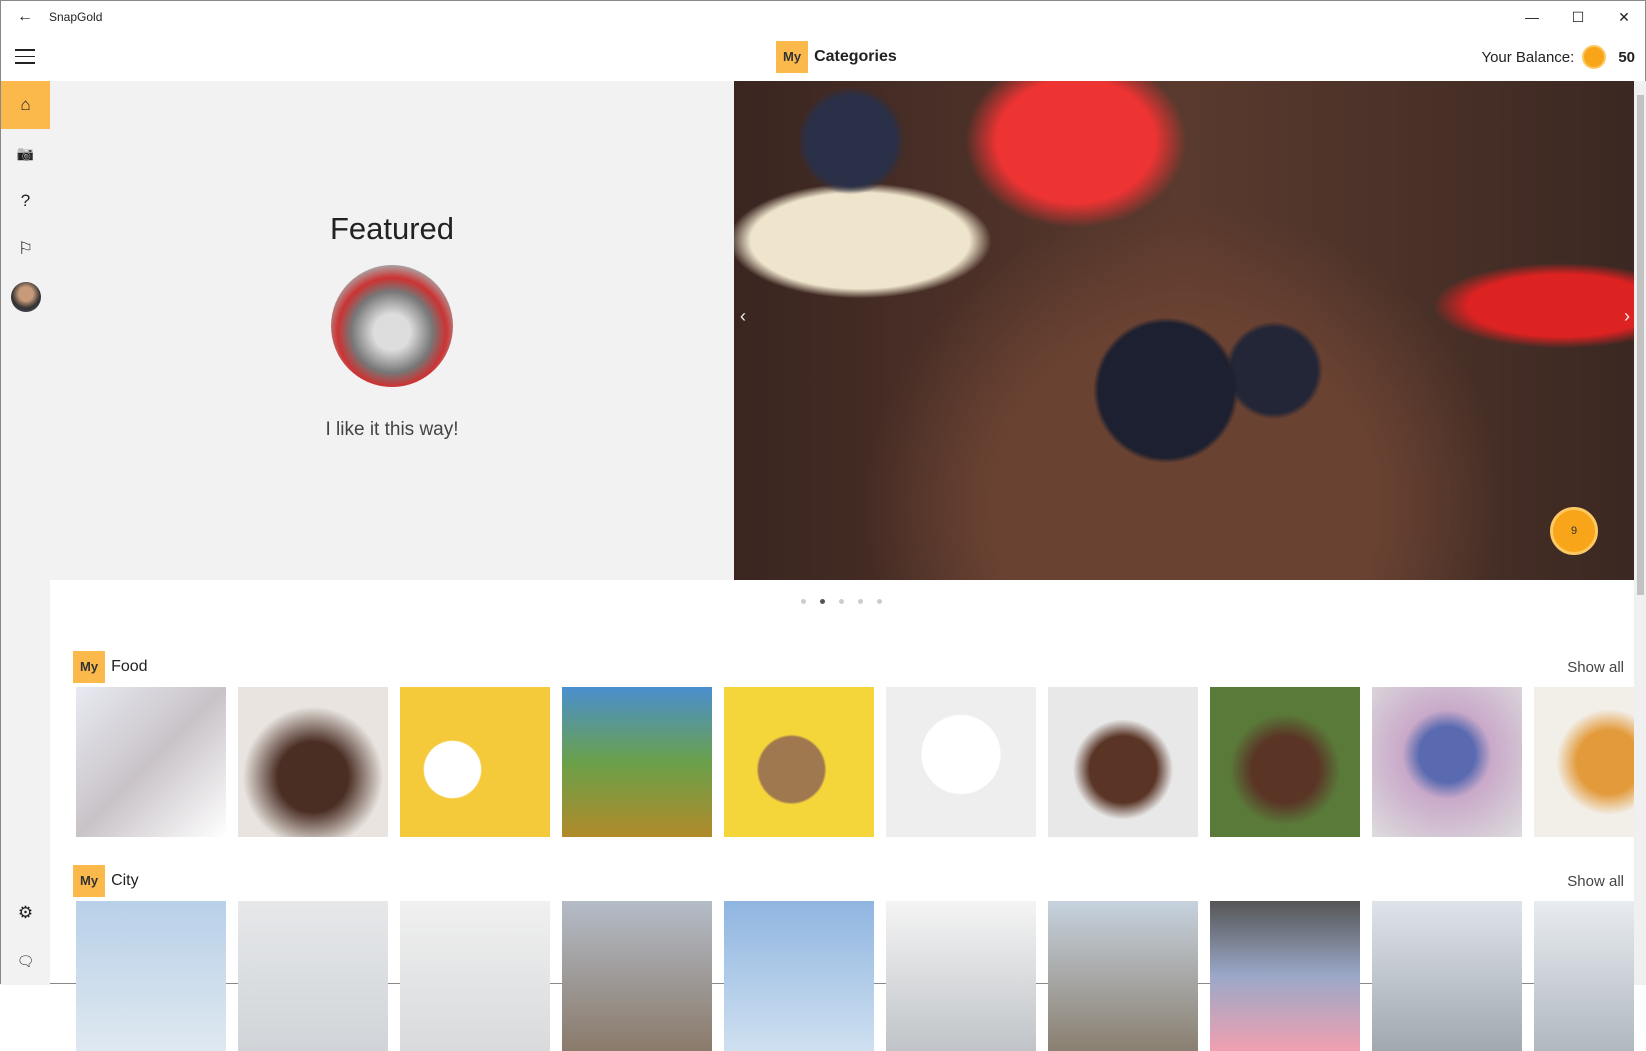 The height and width of the screenshot is (1051, 1646). I want to click on back-button: ←, so click(25, 17).